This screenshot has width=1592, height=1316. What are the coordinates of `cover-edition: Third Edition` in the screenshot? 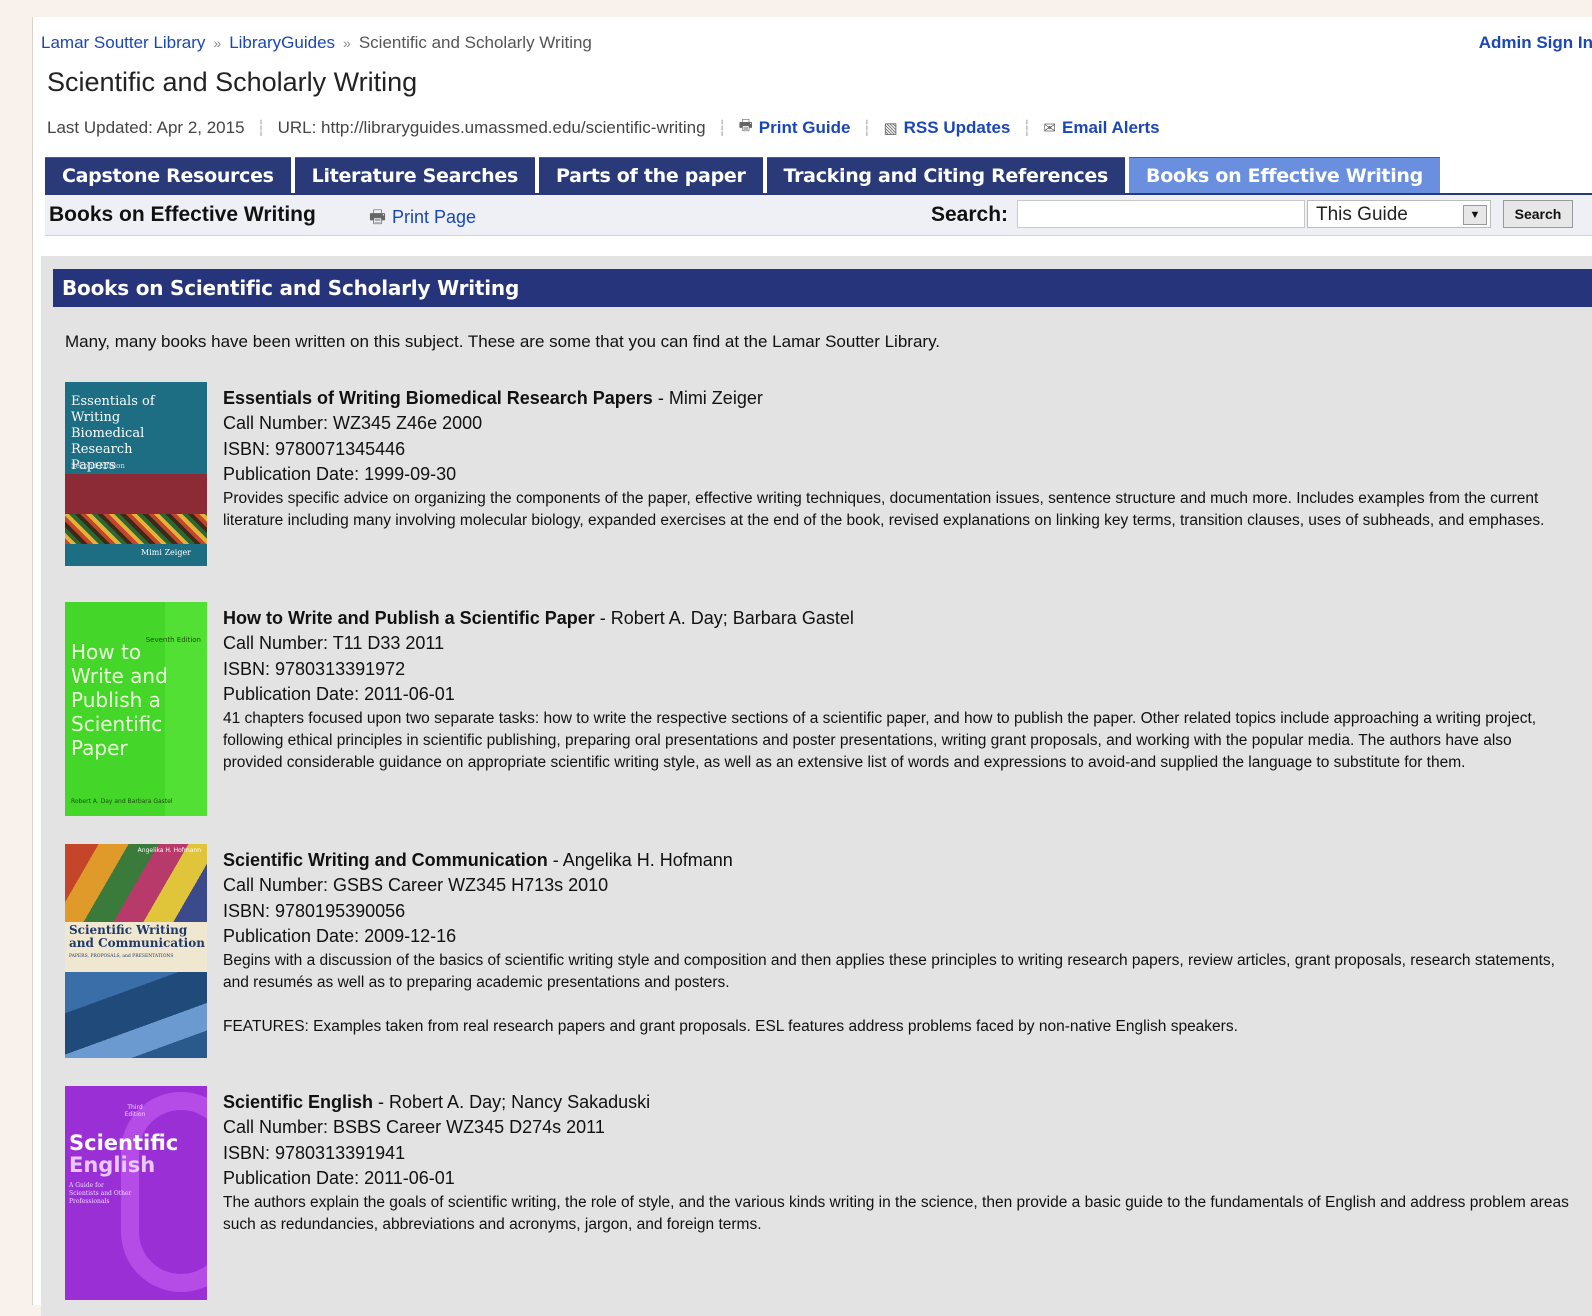 It's located at (135, 1111).